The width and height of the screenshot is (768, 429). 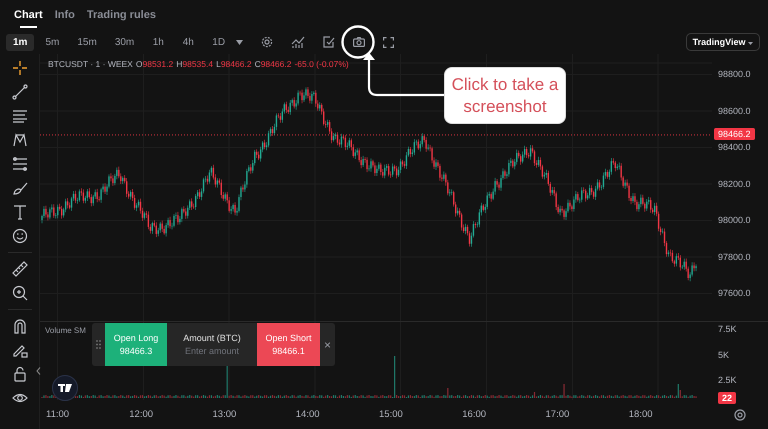 What do you see at coordinates (20, 188) in the screenshot?
I see `brush-icon` at bounding box center [20, 188].